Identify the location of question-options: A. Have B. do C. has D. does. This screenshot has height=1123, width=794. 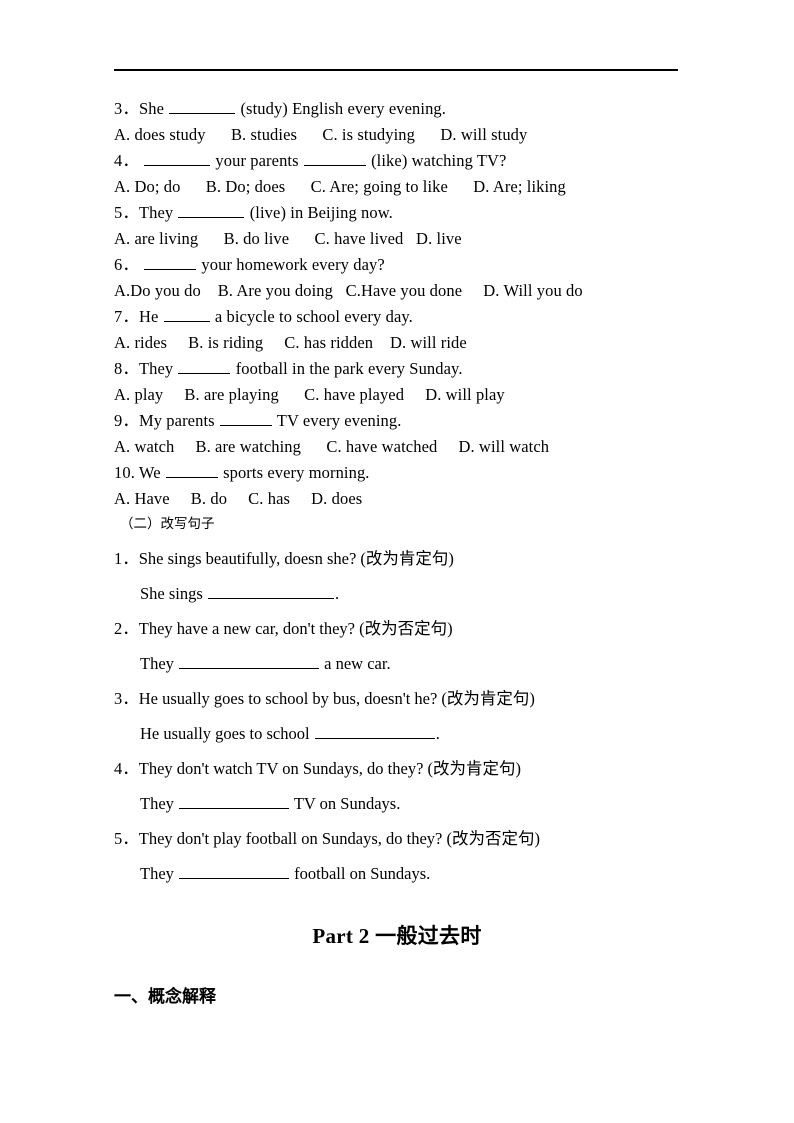
(238, 498).